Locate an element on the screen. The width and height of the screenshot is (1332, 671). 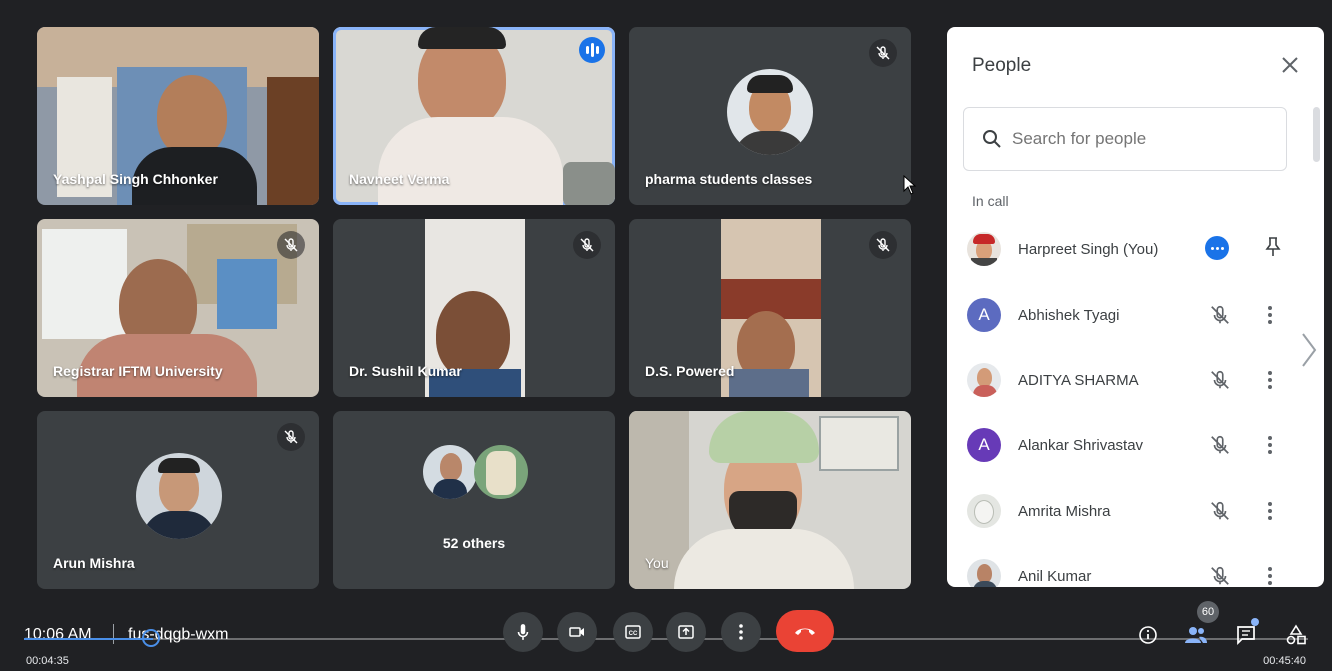
self-view-tile: You is located at coordinates (770, 500).